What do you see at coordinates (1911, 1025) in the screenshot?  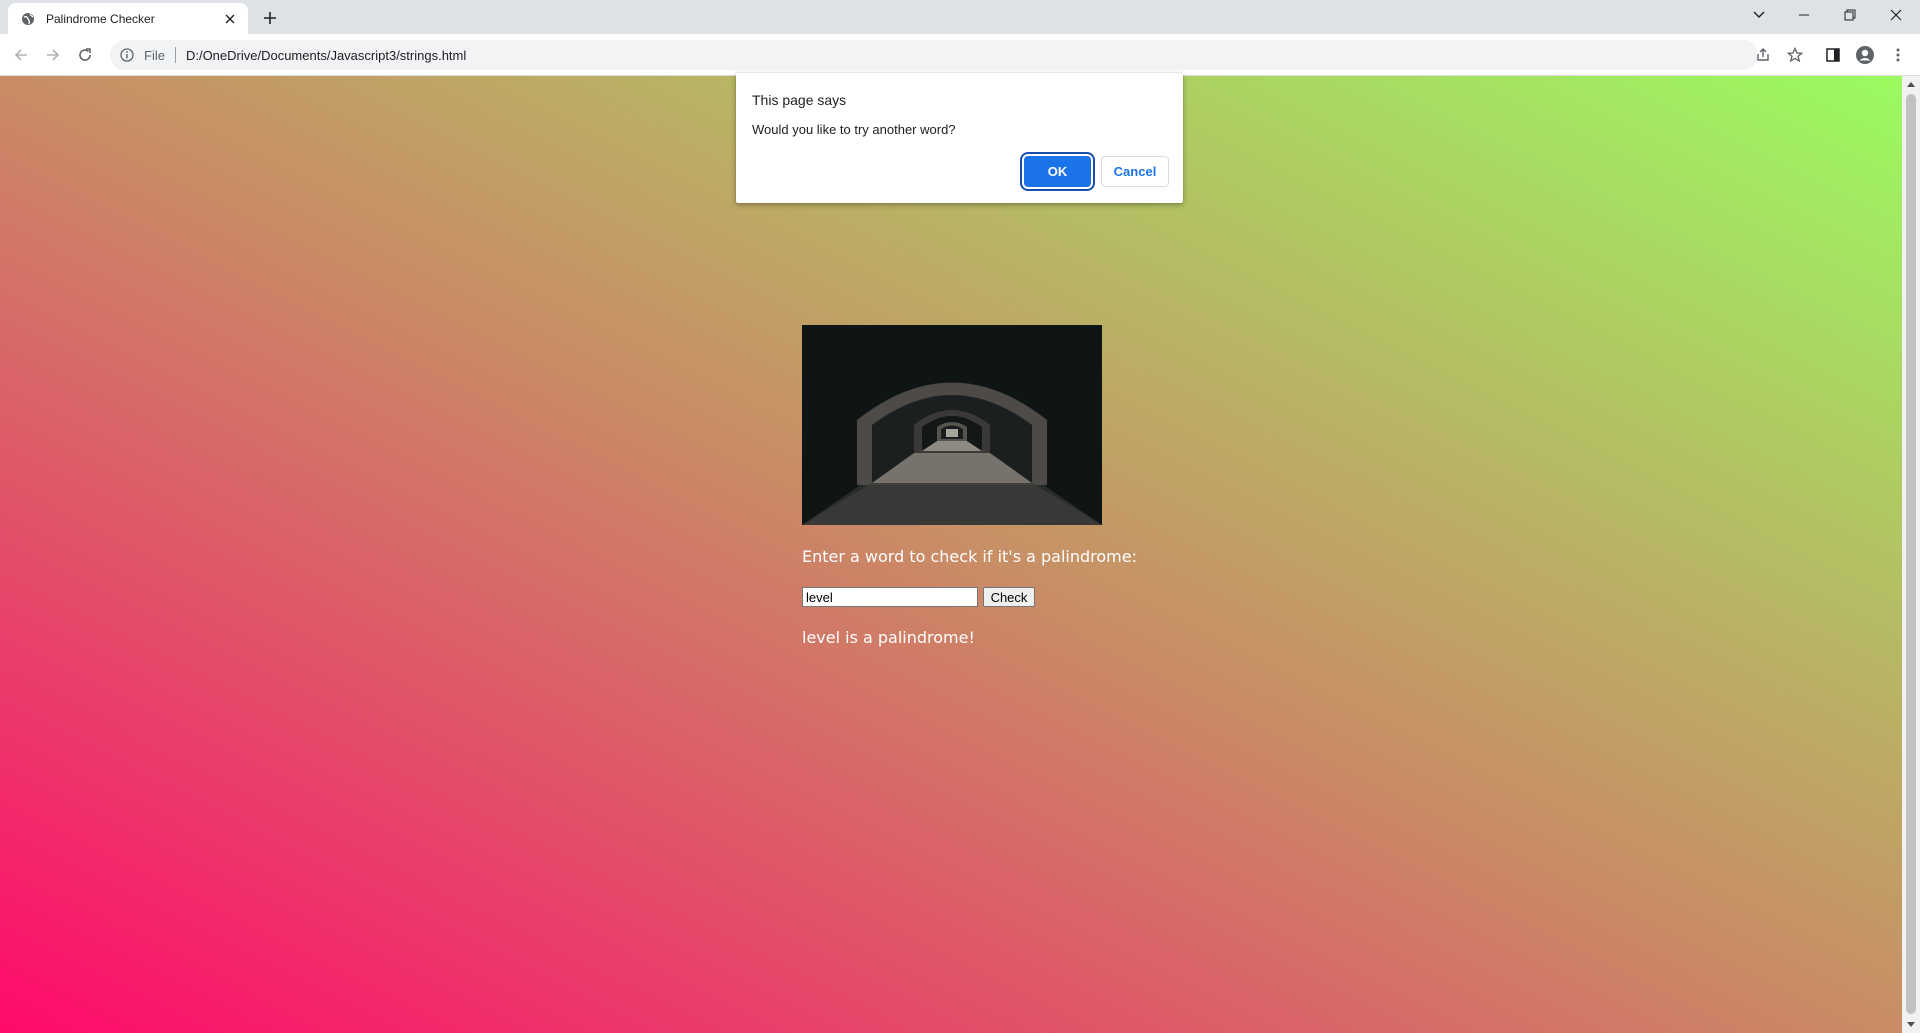 I see `scroll-down-arrow-icon` at bounding box center [1911, 1025].